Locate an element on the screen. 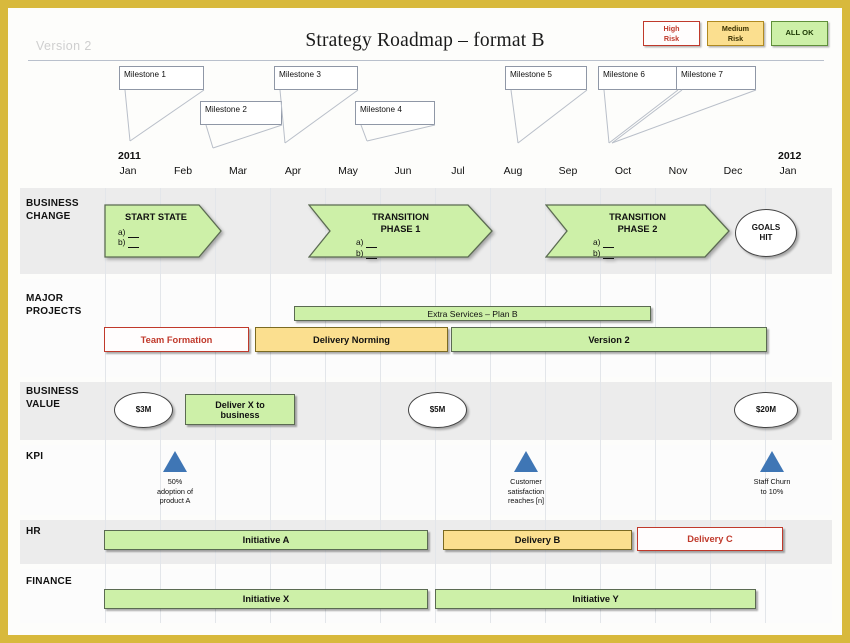 This screenshot has width=850, height=643. kpi-caption-satisfaction-line1: Customer is located at coordinates (526, 481).